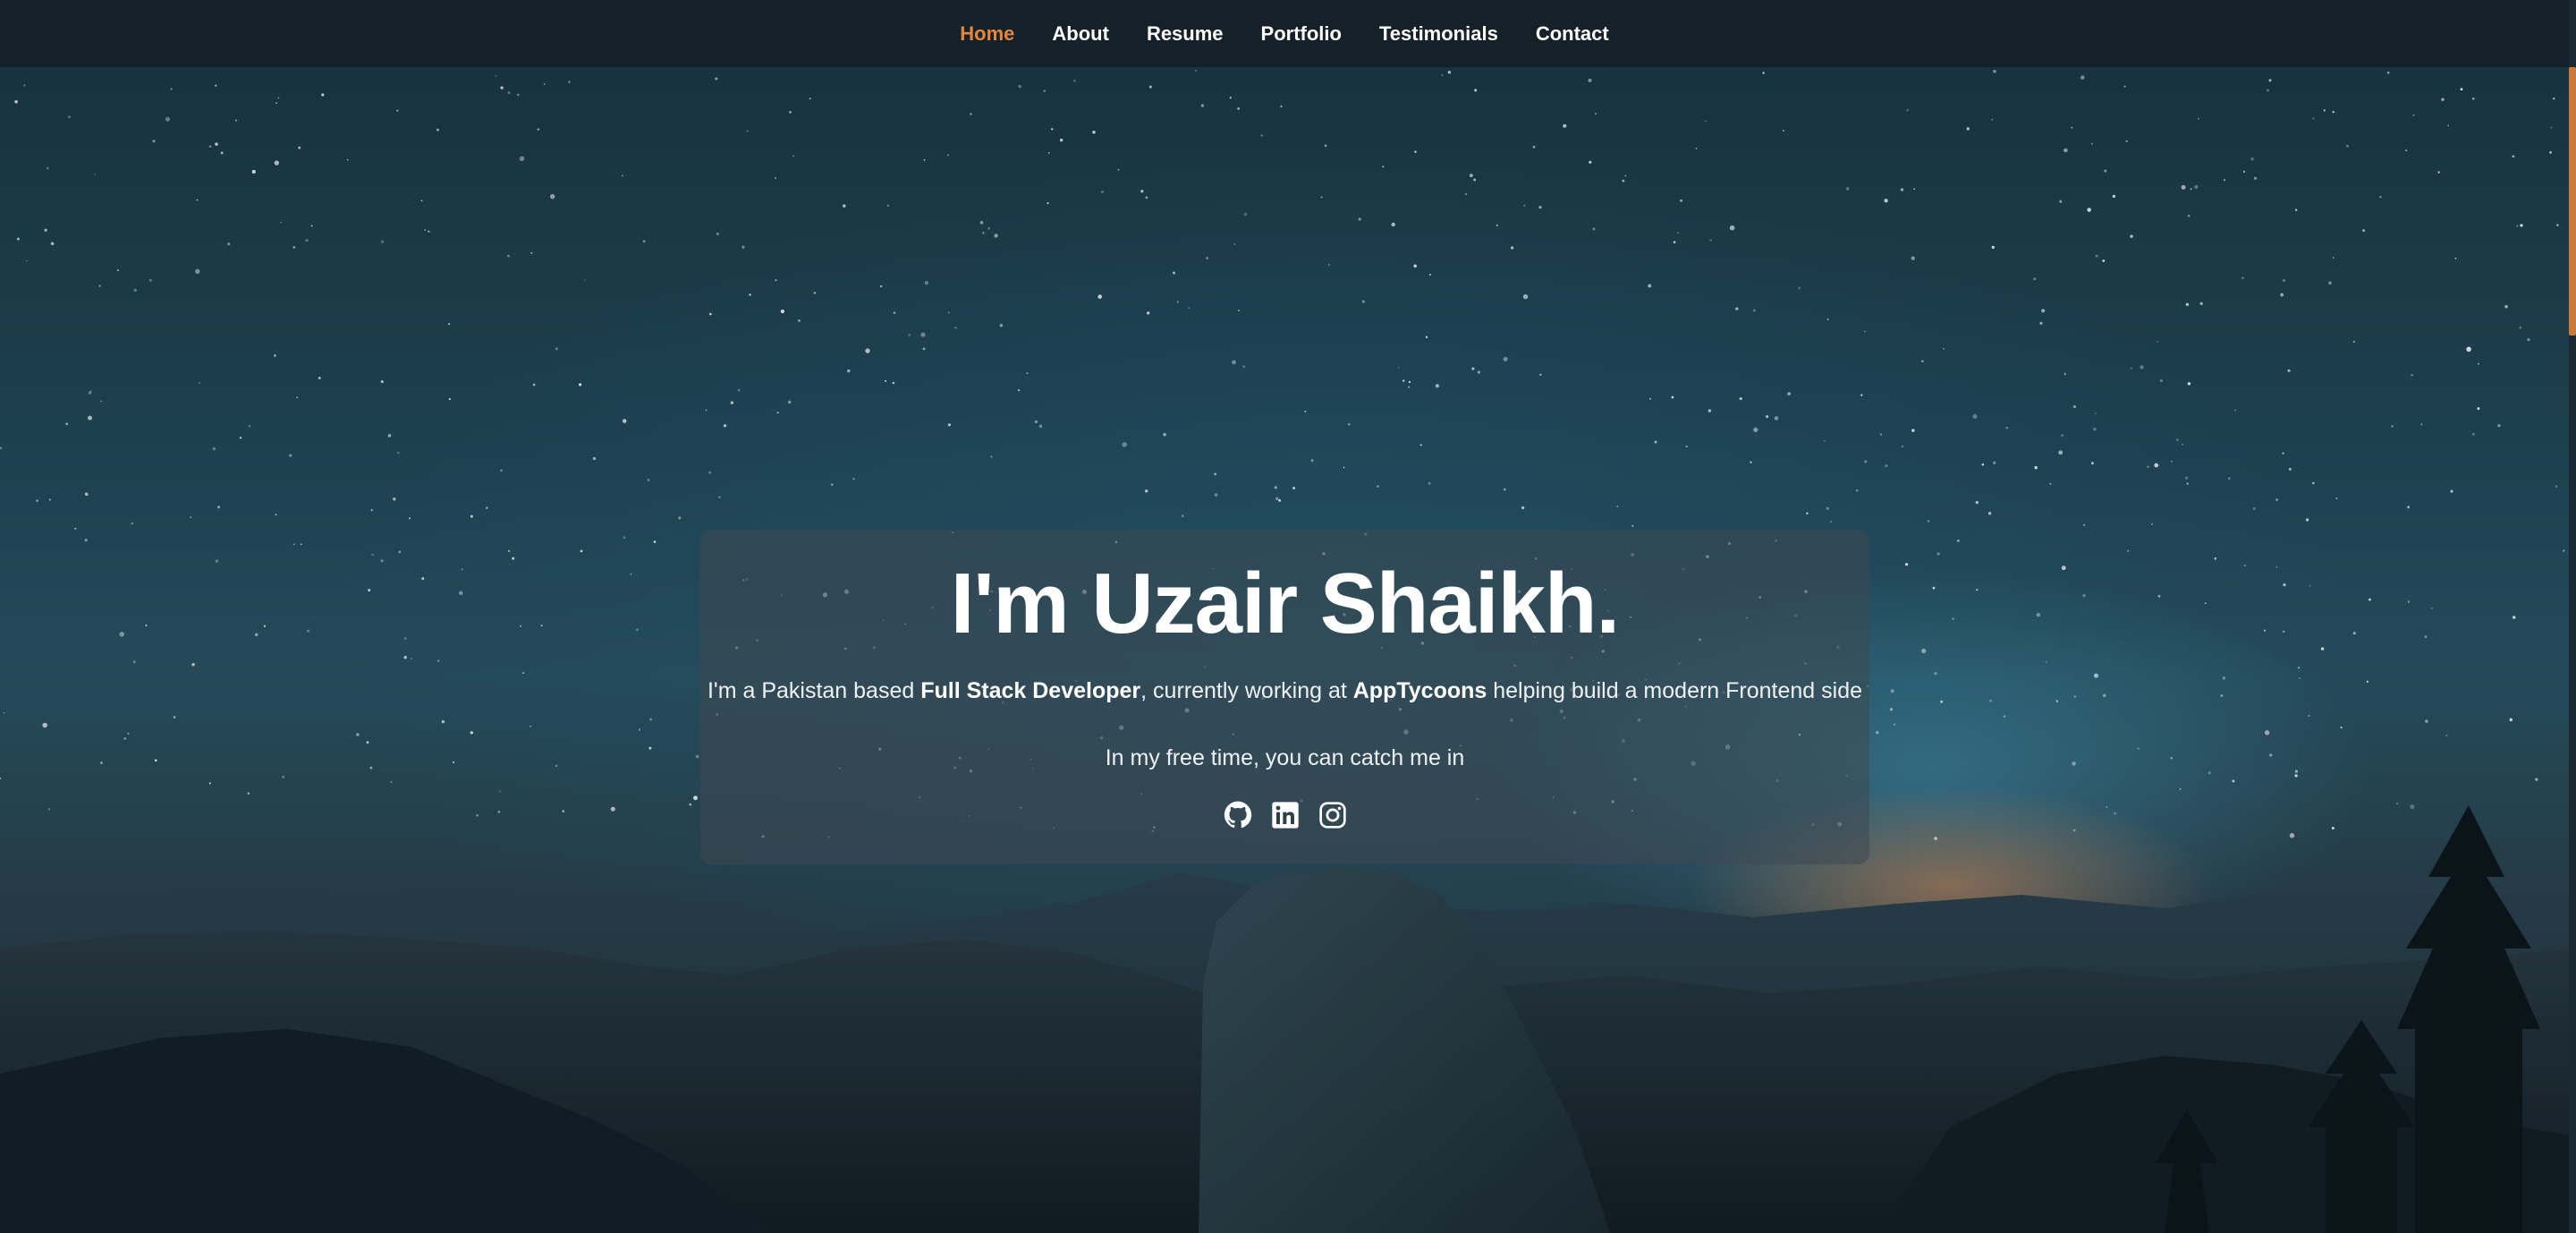 This screenshot has height=1233, width=2576. Describe the element at coordinates (2572, 201) in the screenshot. I see `scrollbar-thumb` at that location.